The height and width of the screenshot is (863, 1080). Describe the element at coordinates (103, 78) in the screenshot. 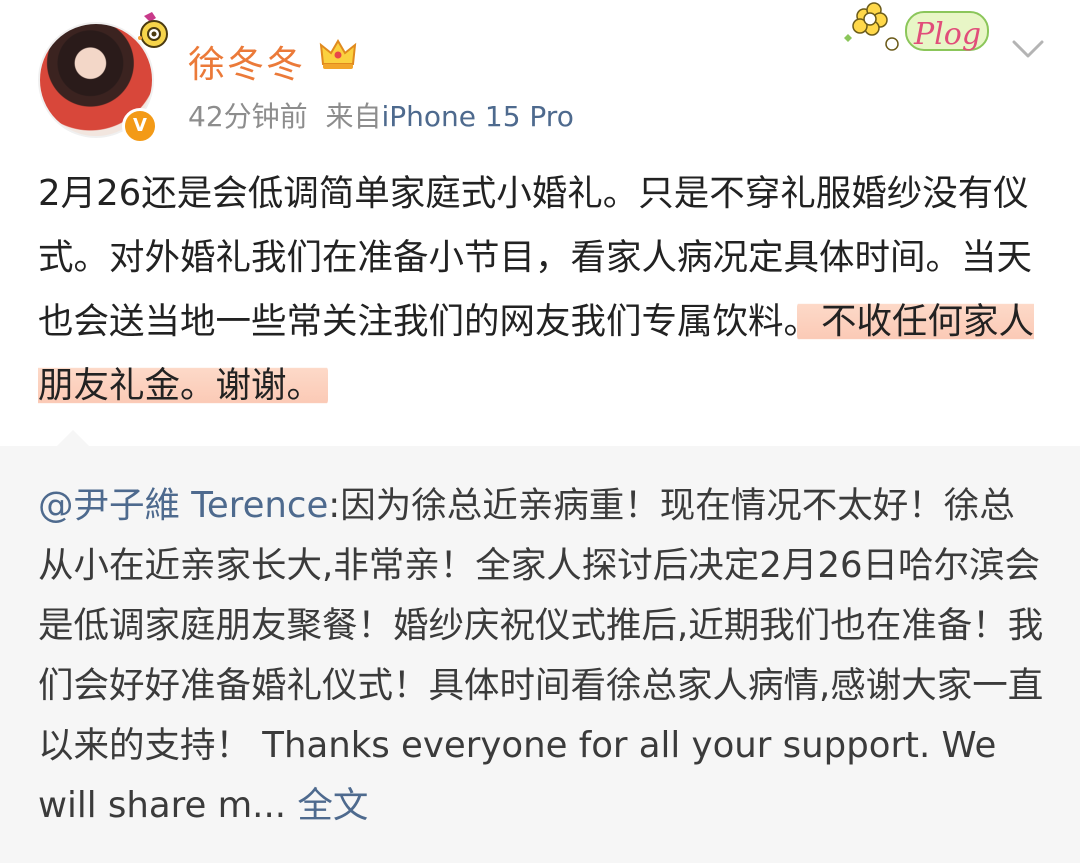

I see `avatar-container: V` at that location.